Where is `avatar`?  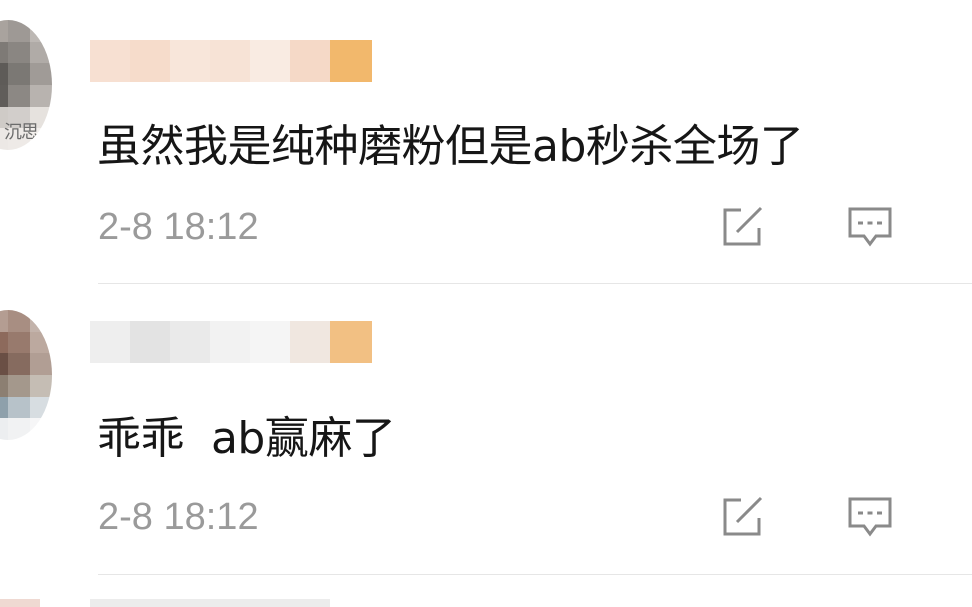
avatar is located at coordinates (26, 375).